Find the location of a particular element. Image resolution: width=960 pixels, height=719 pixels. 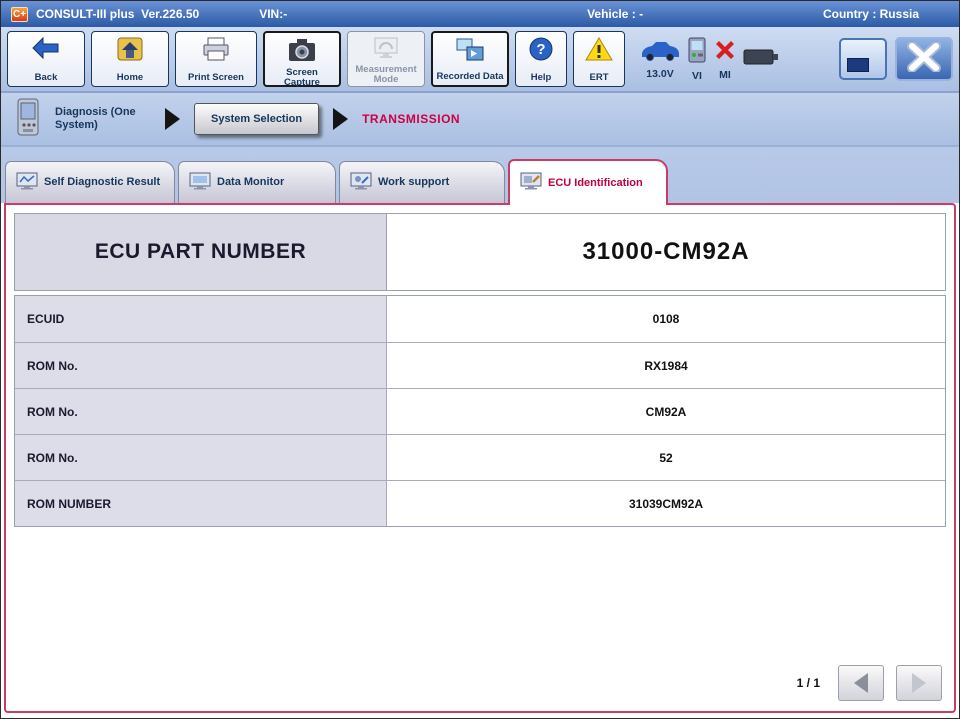

window-controls is located at coordinates (896, 59).